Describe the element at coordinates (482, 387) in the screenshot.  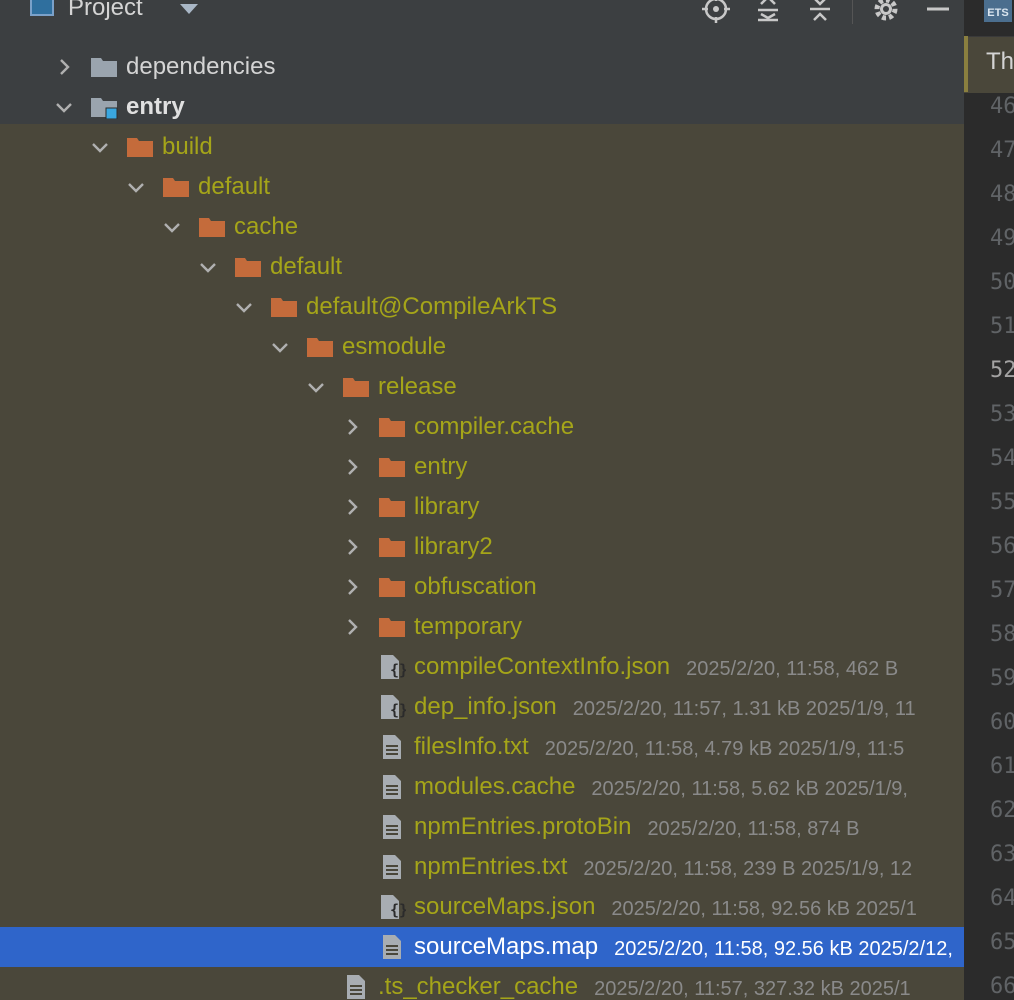
I see `tree-folder-row: release` at that location.